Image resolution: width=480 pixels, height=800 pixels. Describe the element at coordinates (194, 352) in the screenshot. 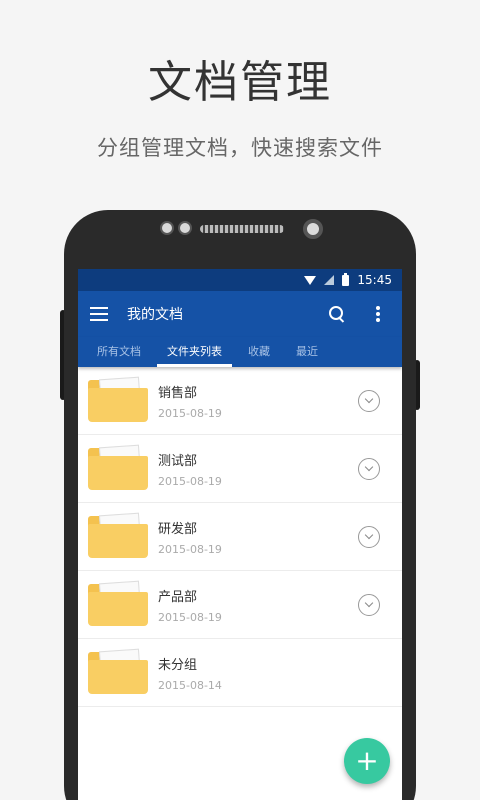

I see `tab-folder-list: 文件夹列表` at that location.